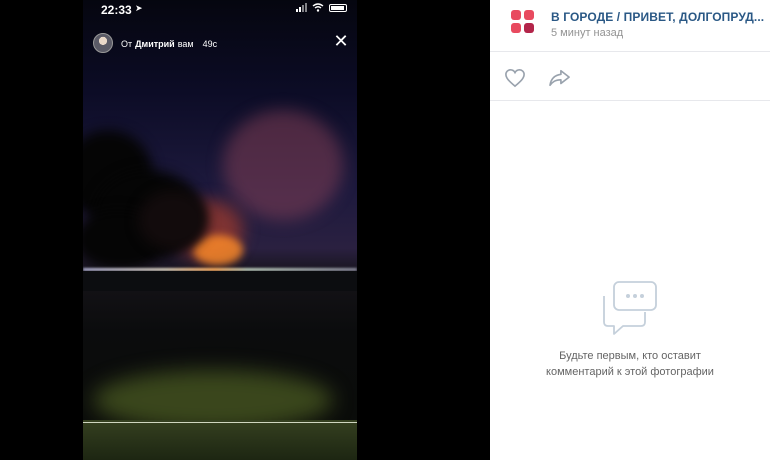 Image resolution: width=770 pixels, height=460 pixels. I want to click on location-arrow-icon: ➤, so click(139, 8).